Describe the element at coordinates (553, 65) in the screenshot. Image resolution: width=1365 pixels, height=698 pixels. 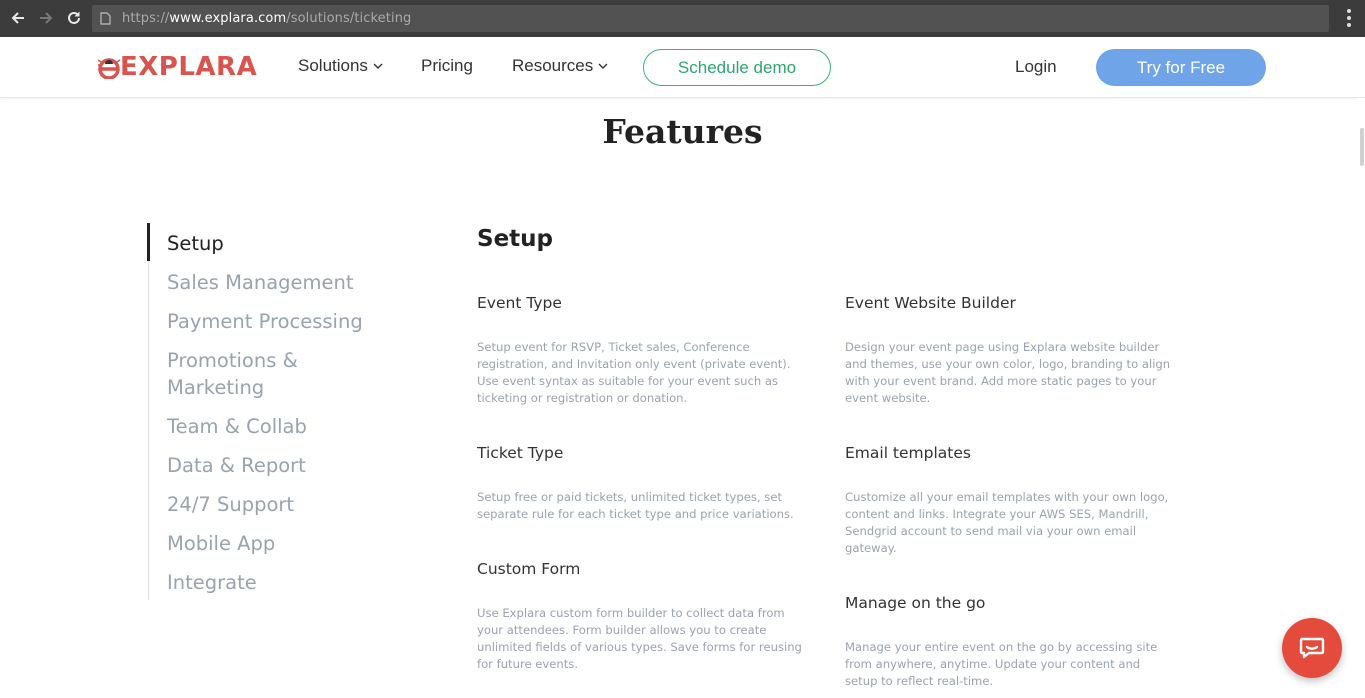
I see `nav-resources-label: Resources` at that location.